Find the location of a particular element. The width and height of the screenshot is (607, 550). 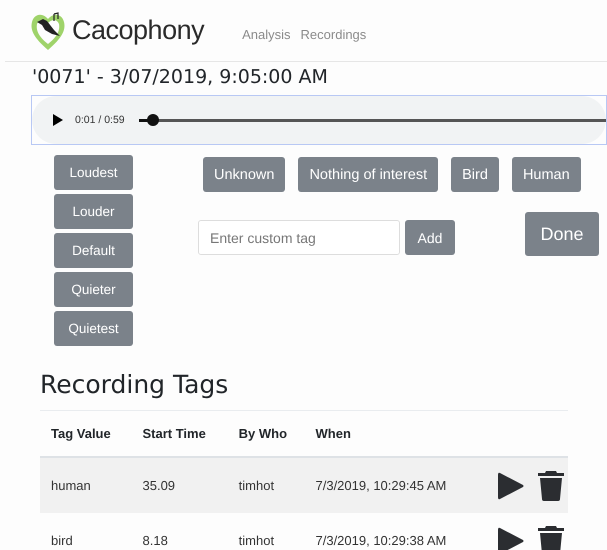

seek-thumb is located at coordinates (152, 120).